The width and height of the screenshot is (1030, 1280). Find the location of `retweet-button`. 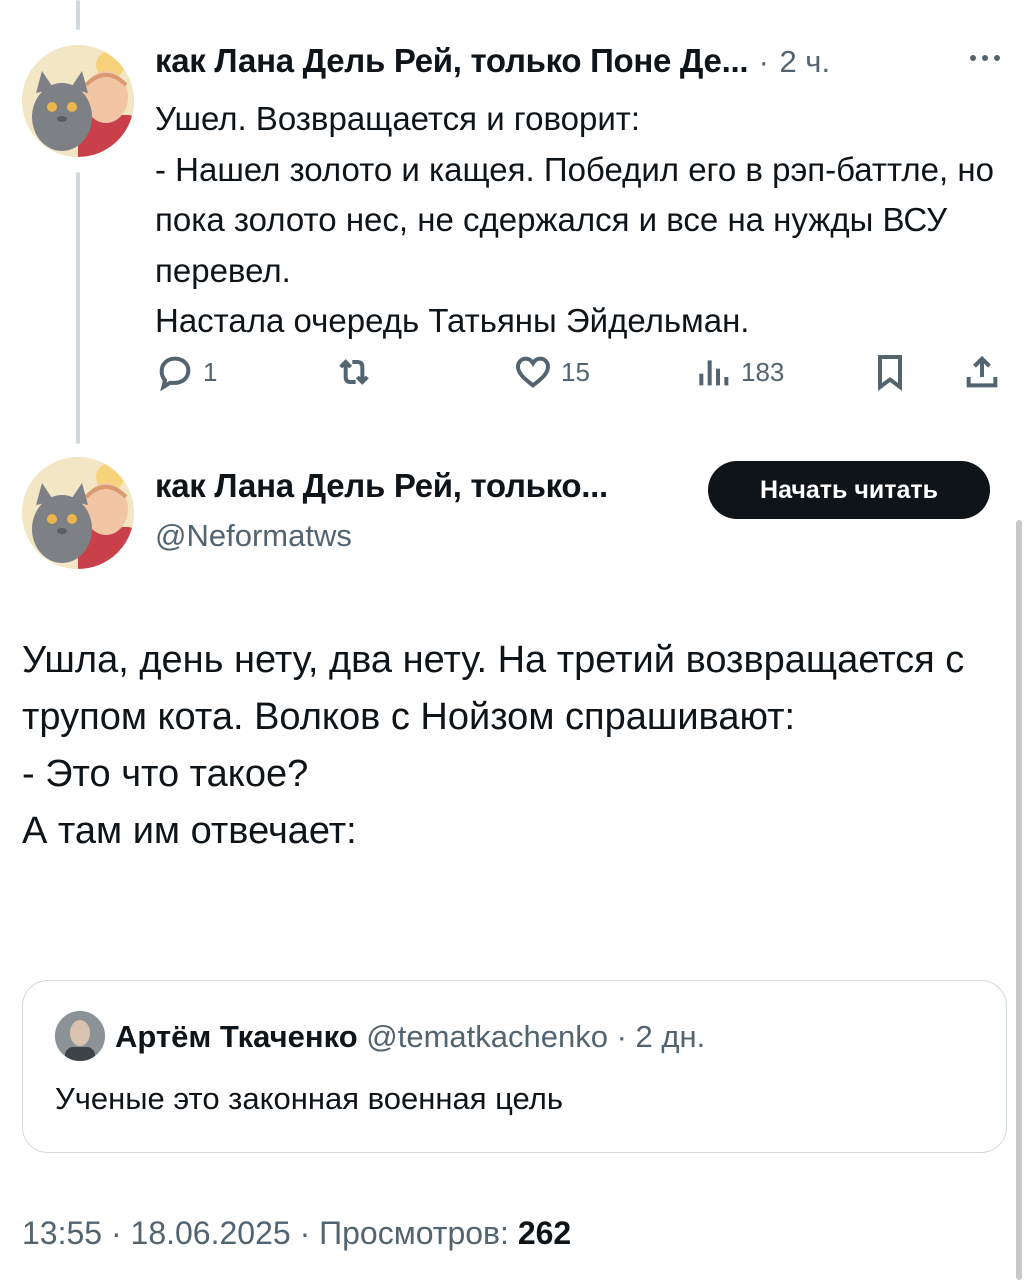

retweet-button is located at coordinates (358, 372).